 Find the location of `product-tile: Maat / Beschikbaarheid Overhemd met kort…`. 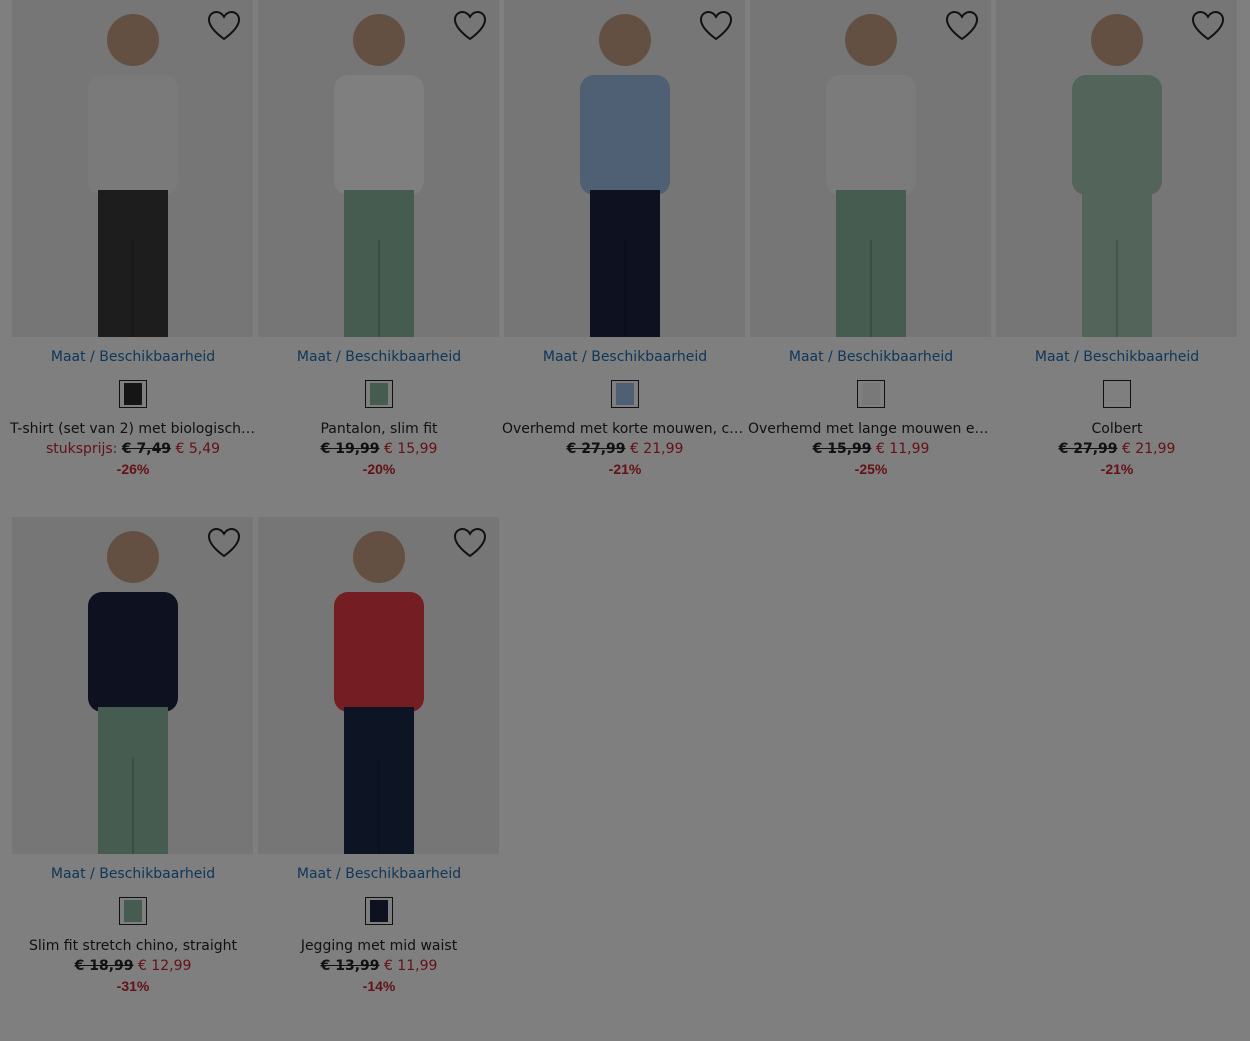

product-tile: Maat / Beschikbaarheid Overhemd met kort… is located at coordinates (625, 238).